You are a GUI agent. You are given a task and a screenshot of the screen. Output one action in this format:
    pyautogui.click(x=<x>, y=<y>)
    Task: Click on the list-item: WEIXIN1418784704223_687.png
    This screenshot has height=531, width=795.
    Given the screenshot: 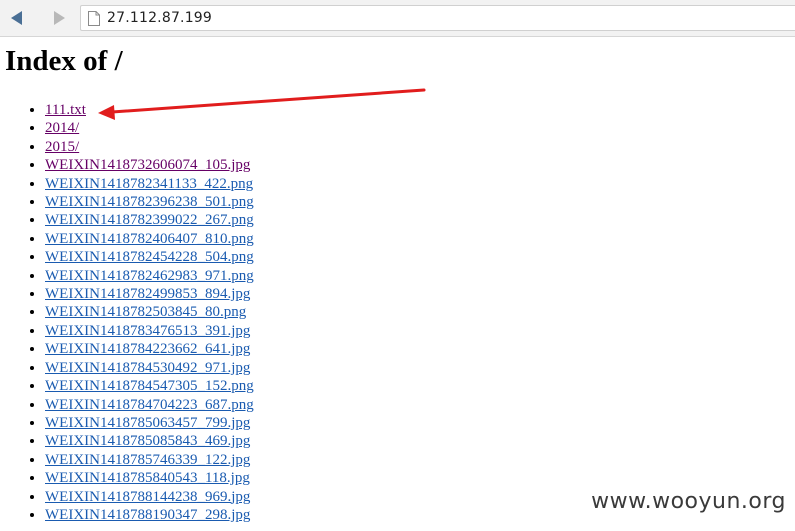 What is the action you would take?
    pyautogui.click(x=149, y=405)
    